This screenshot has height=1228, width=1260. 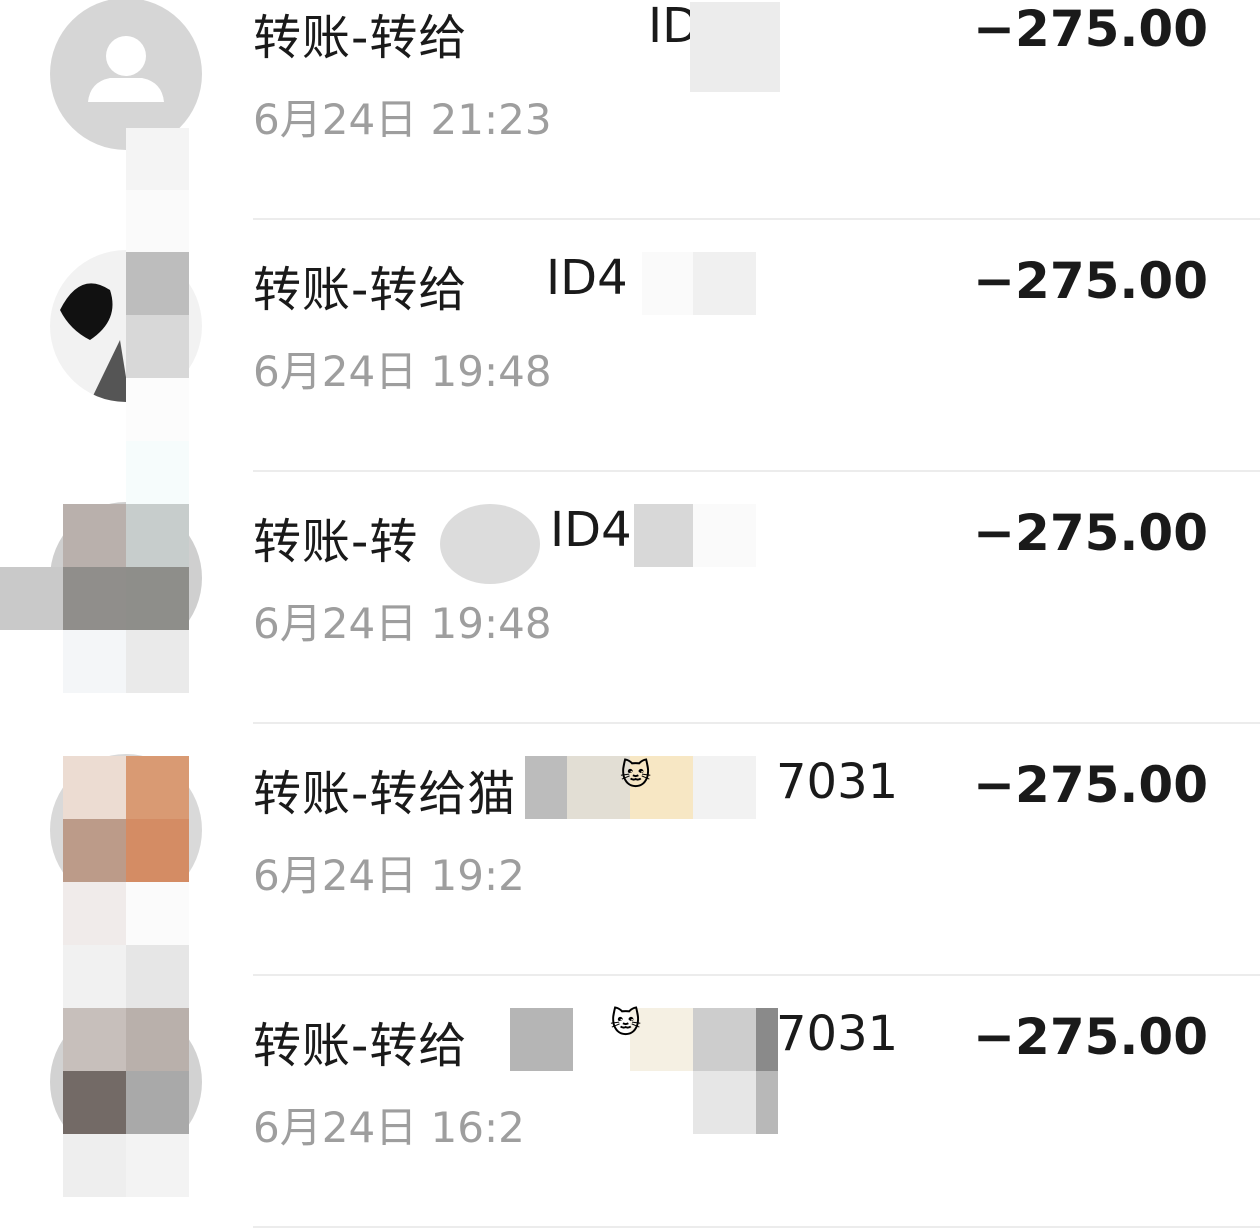 I want to click on transaction-title: 转账-转给猫, so click(x=385, y=794).